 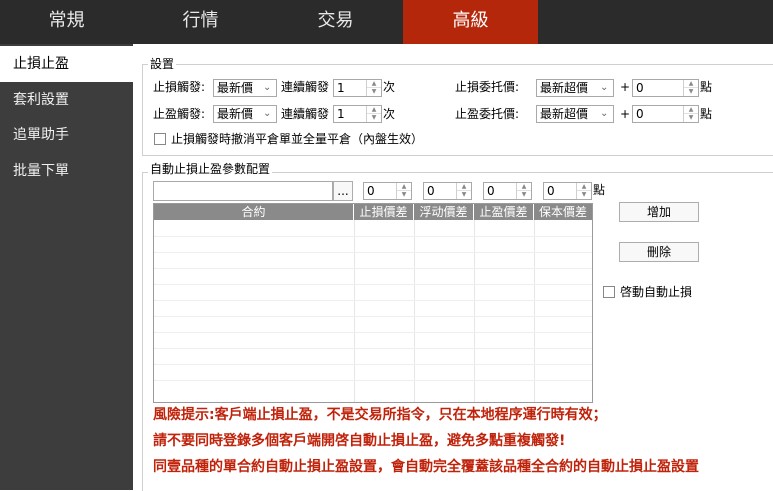 I want to click on top-tab-bar: 常規 行情 交易 高級, so click(x=386, y=22).